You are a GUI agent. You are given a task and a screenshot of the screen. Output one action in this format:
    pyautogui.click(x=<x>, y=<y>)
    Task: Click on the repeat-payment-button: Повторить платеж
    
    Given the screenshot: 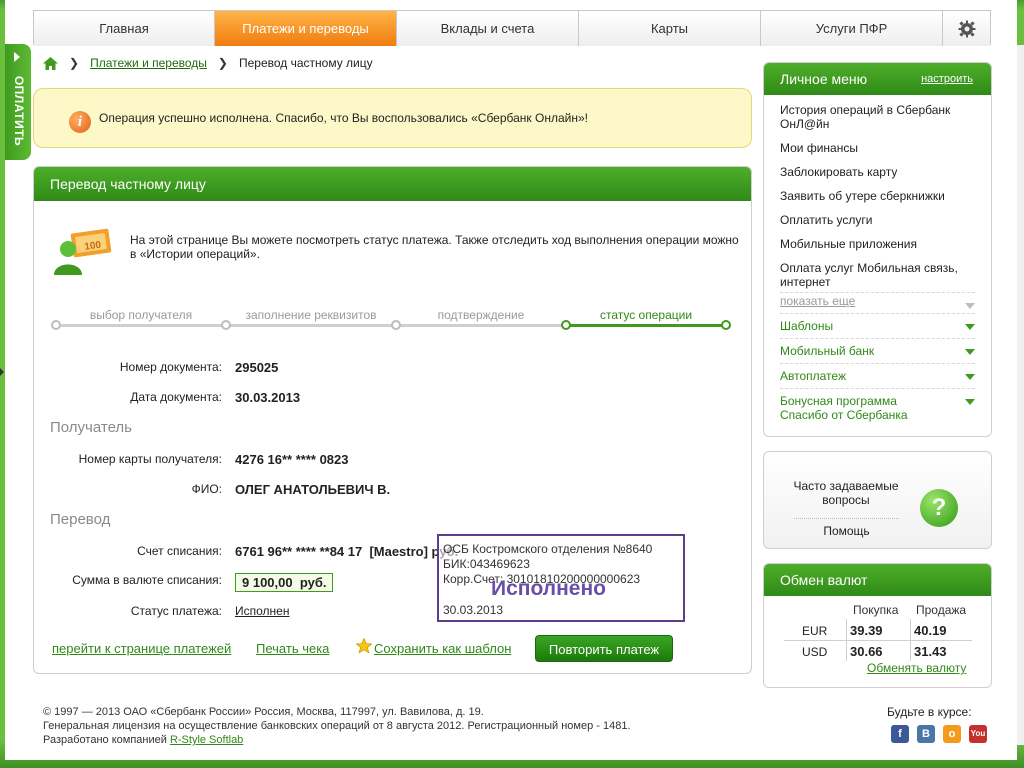 What is the action you would take?
    pyautogui.click(x=604, y=648)
    